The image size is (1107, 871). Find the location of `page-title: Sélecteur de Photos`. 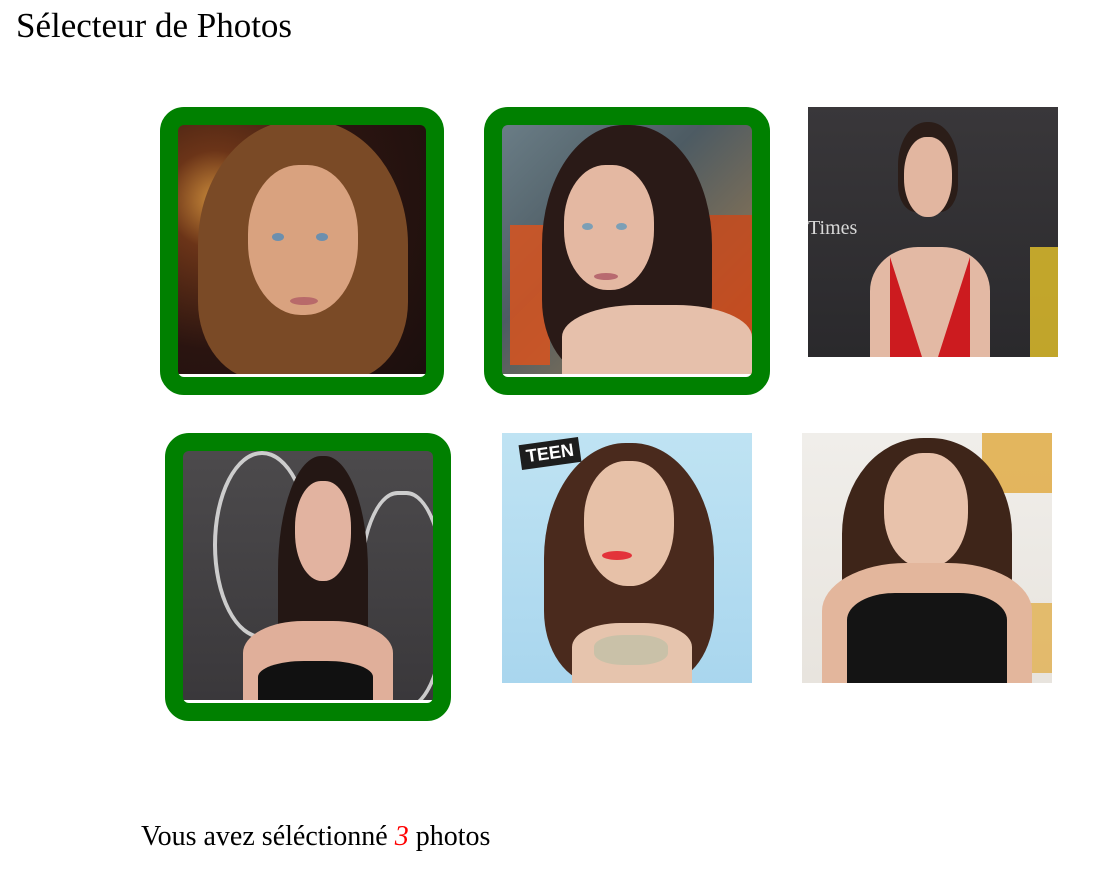

page-title: Sélecteur de Photos is located at coordinates (154, 25).